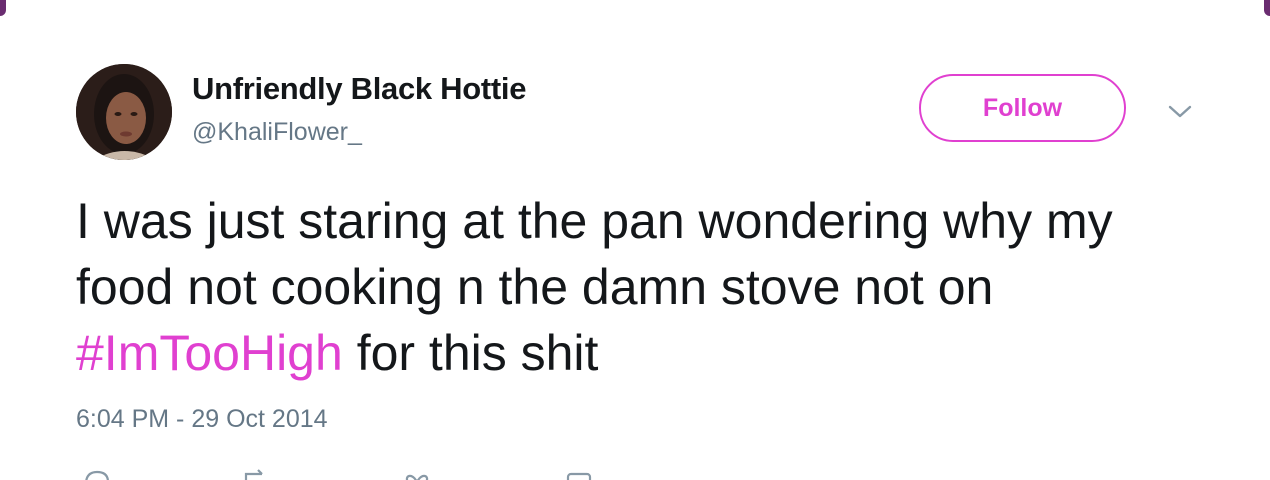  I want to click on tweet-actions, so click(376, 474).